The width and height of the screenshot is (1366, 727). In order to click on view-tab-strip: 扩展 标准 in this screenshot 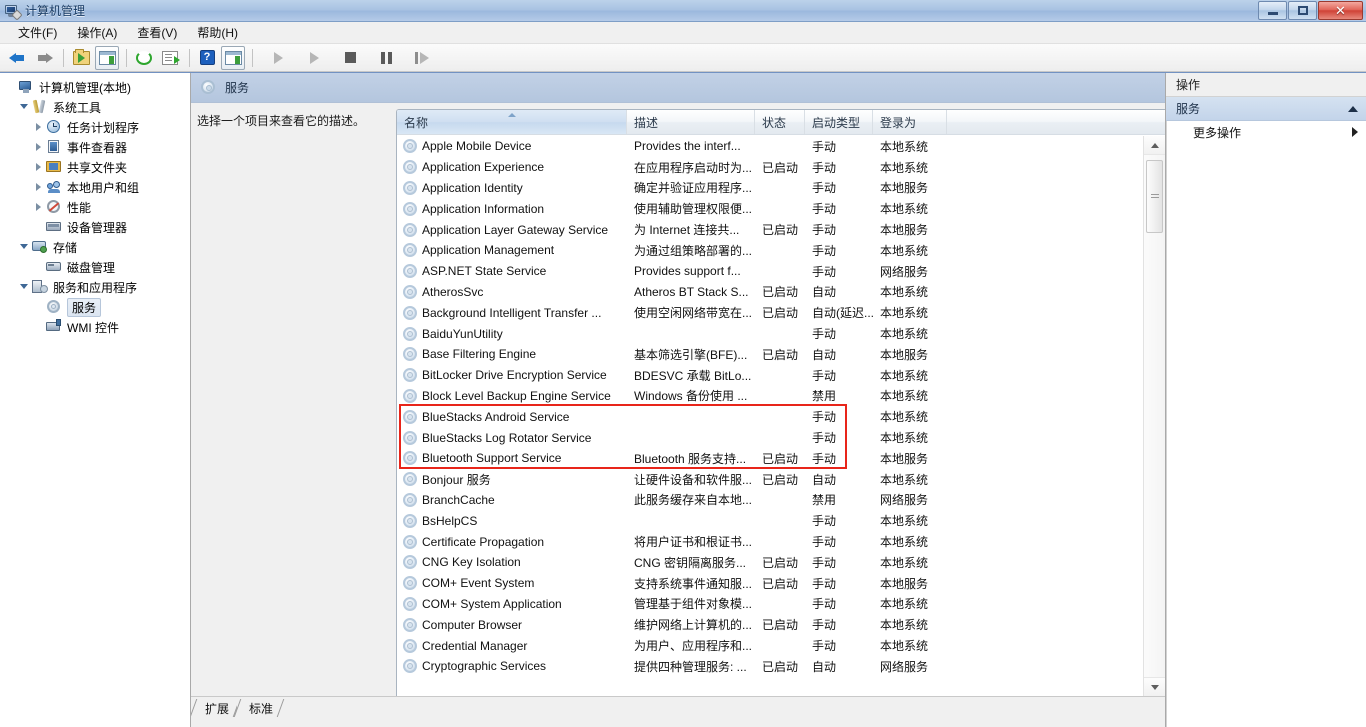, I will do `click(678, 711)`.